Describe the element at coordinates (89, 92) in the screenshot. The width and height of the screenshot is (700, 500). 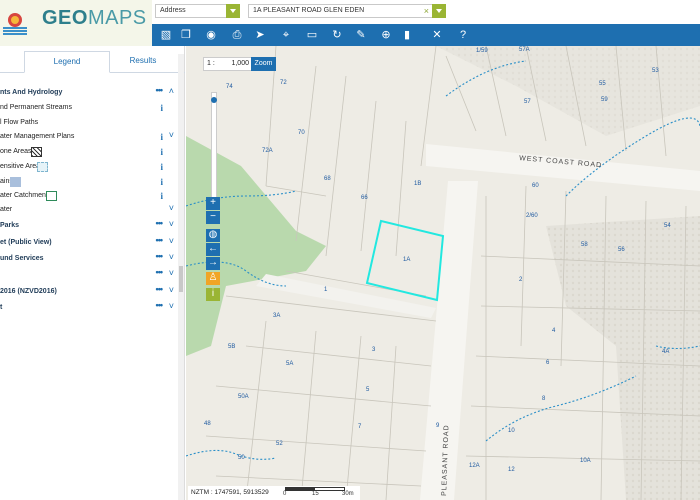
I see `legend-row: nts And Hydrology ••• ˄` at that location.